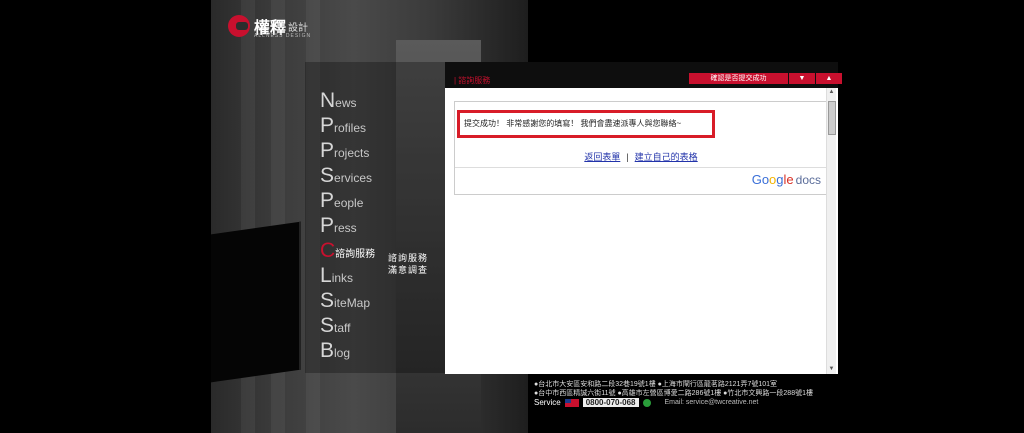 The image size is (1024, 433). I want to click on logo-part: le, so click(788, 179).